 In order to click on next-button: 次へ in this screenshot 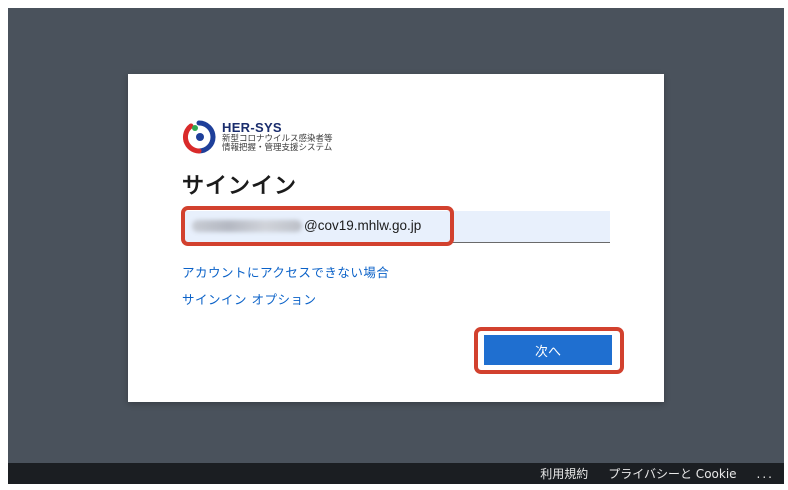, I will do `click(548, 350)`.